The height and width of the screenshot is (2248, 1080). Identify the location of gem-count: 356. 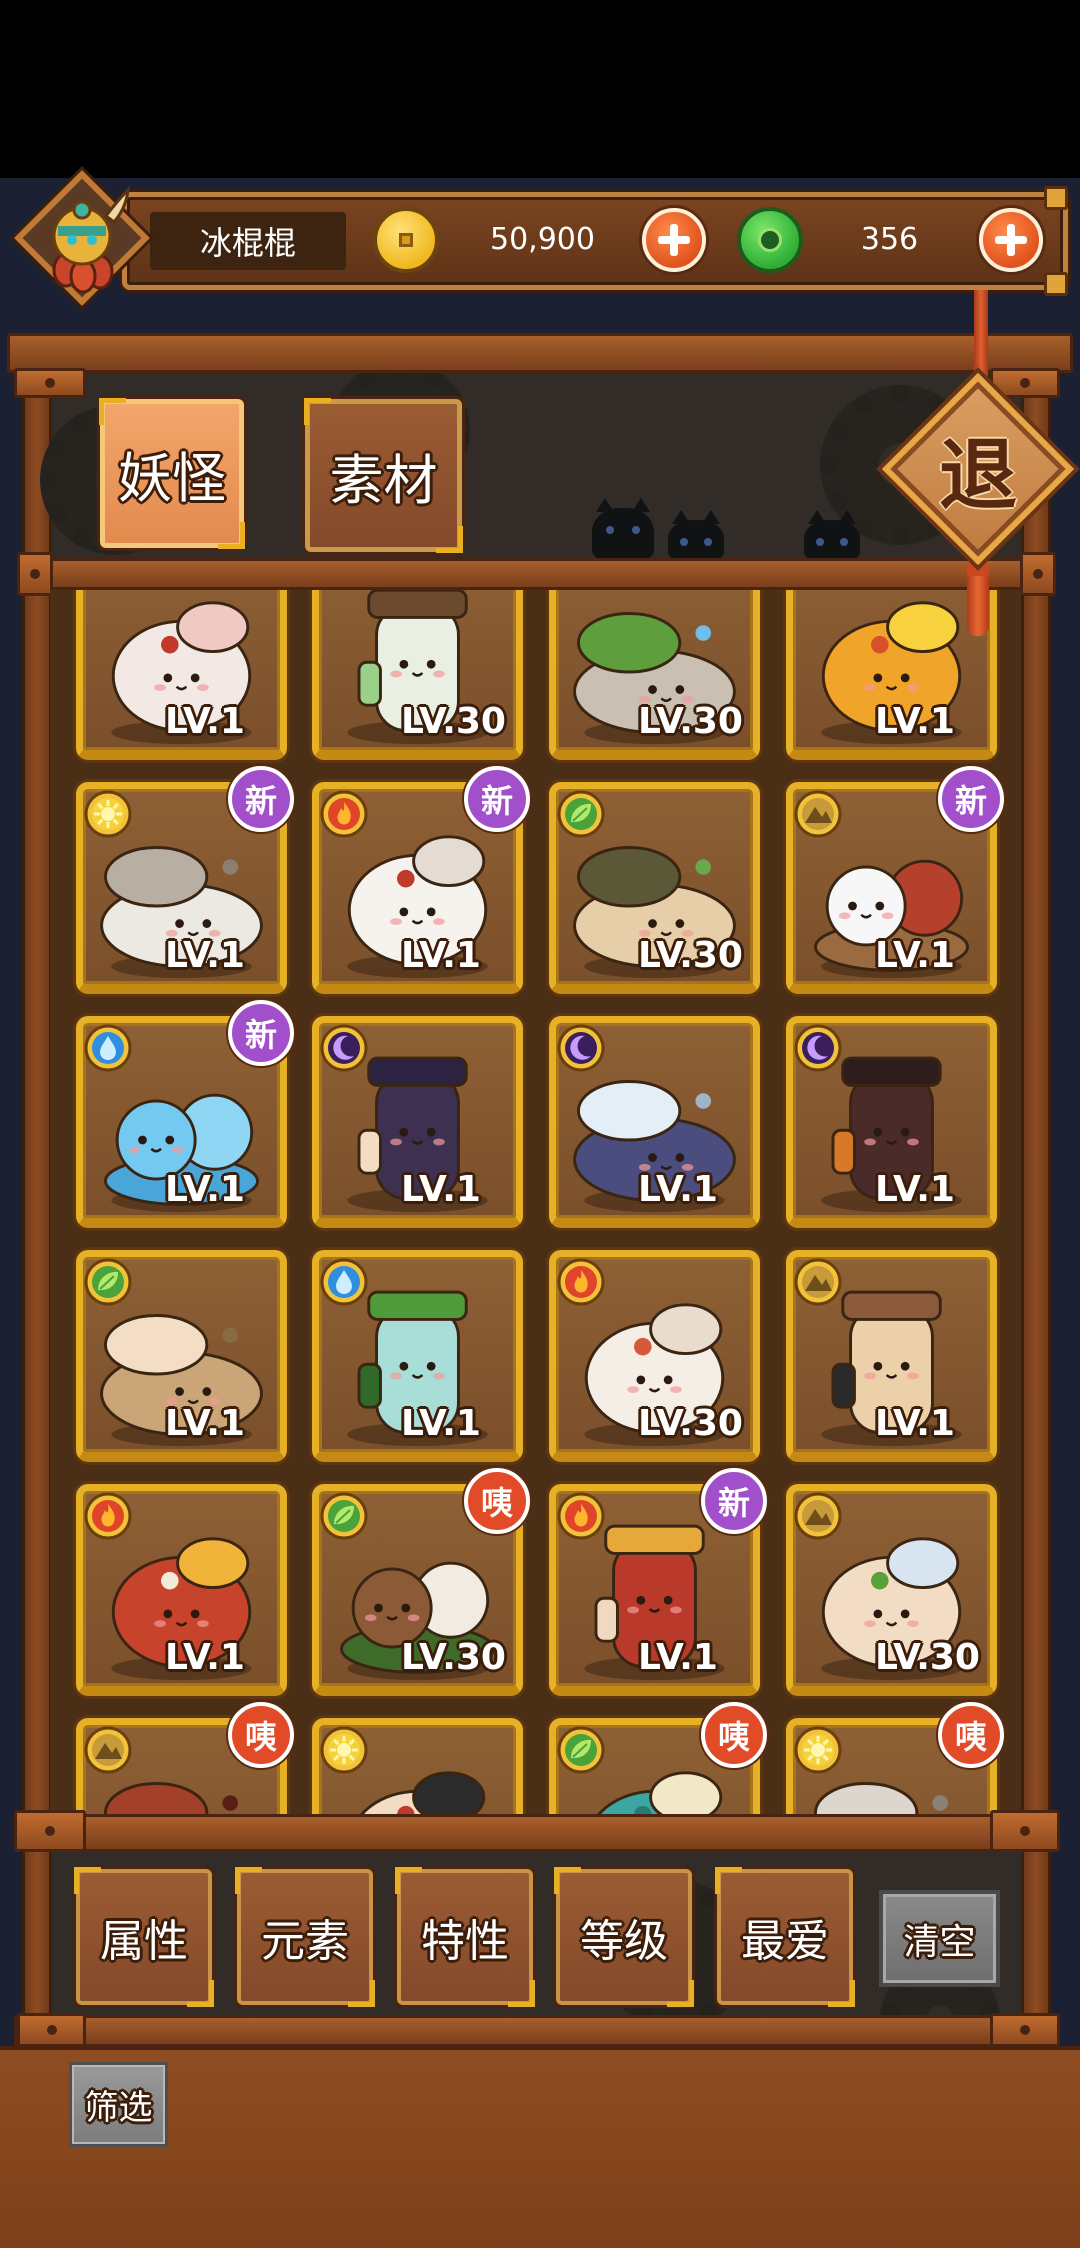
(889, 239).